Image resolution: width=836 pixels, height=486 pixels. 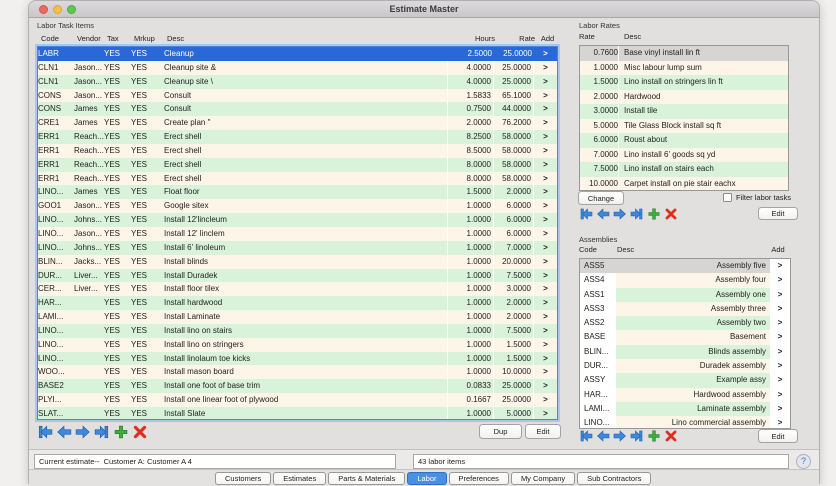 What do you see at coordinates (43, 9) in the screenshot?
I see `close-window-button` at bounding box center [43, 9].